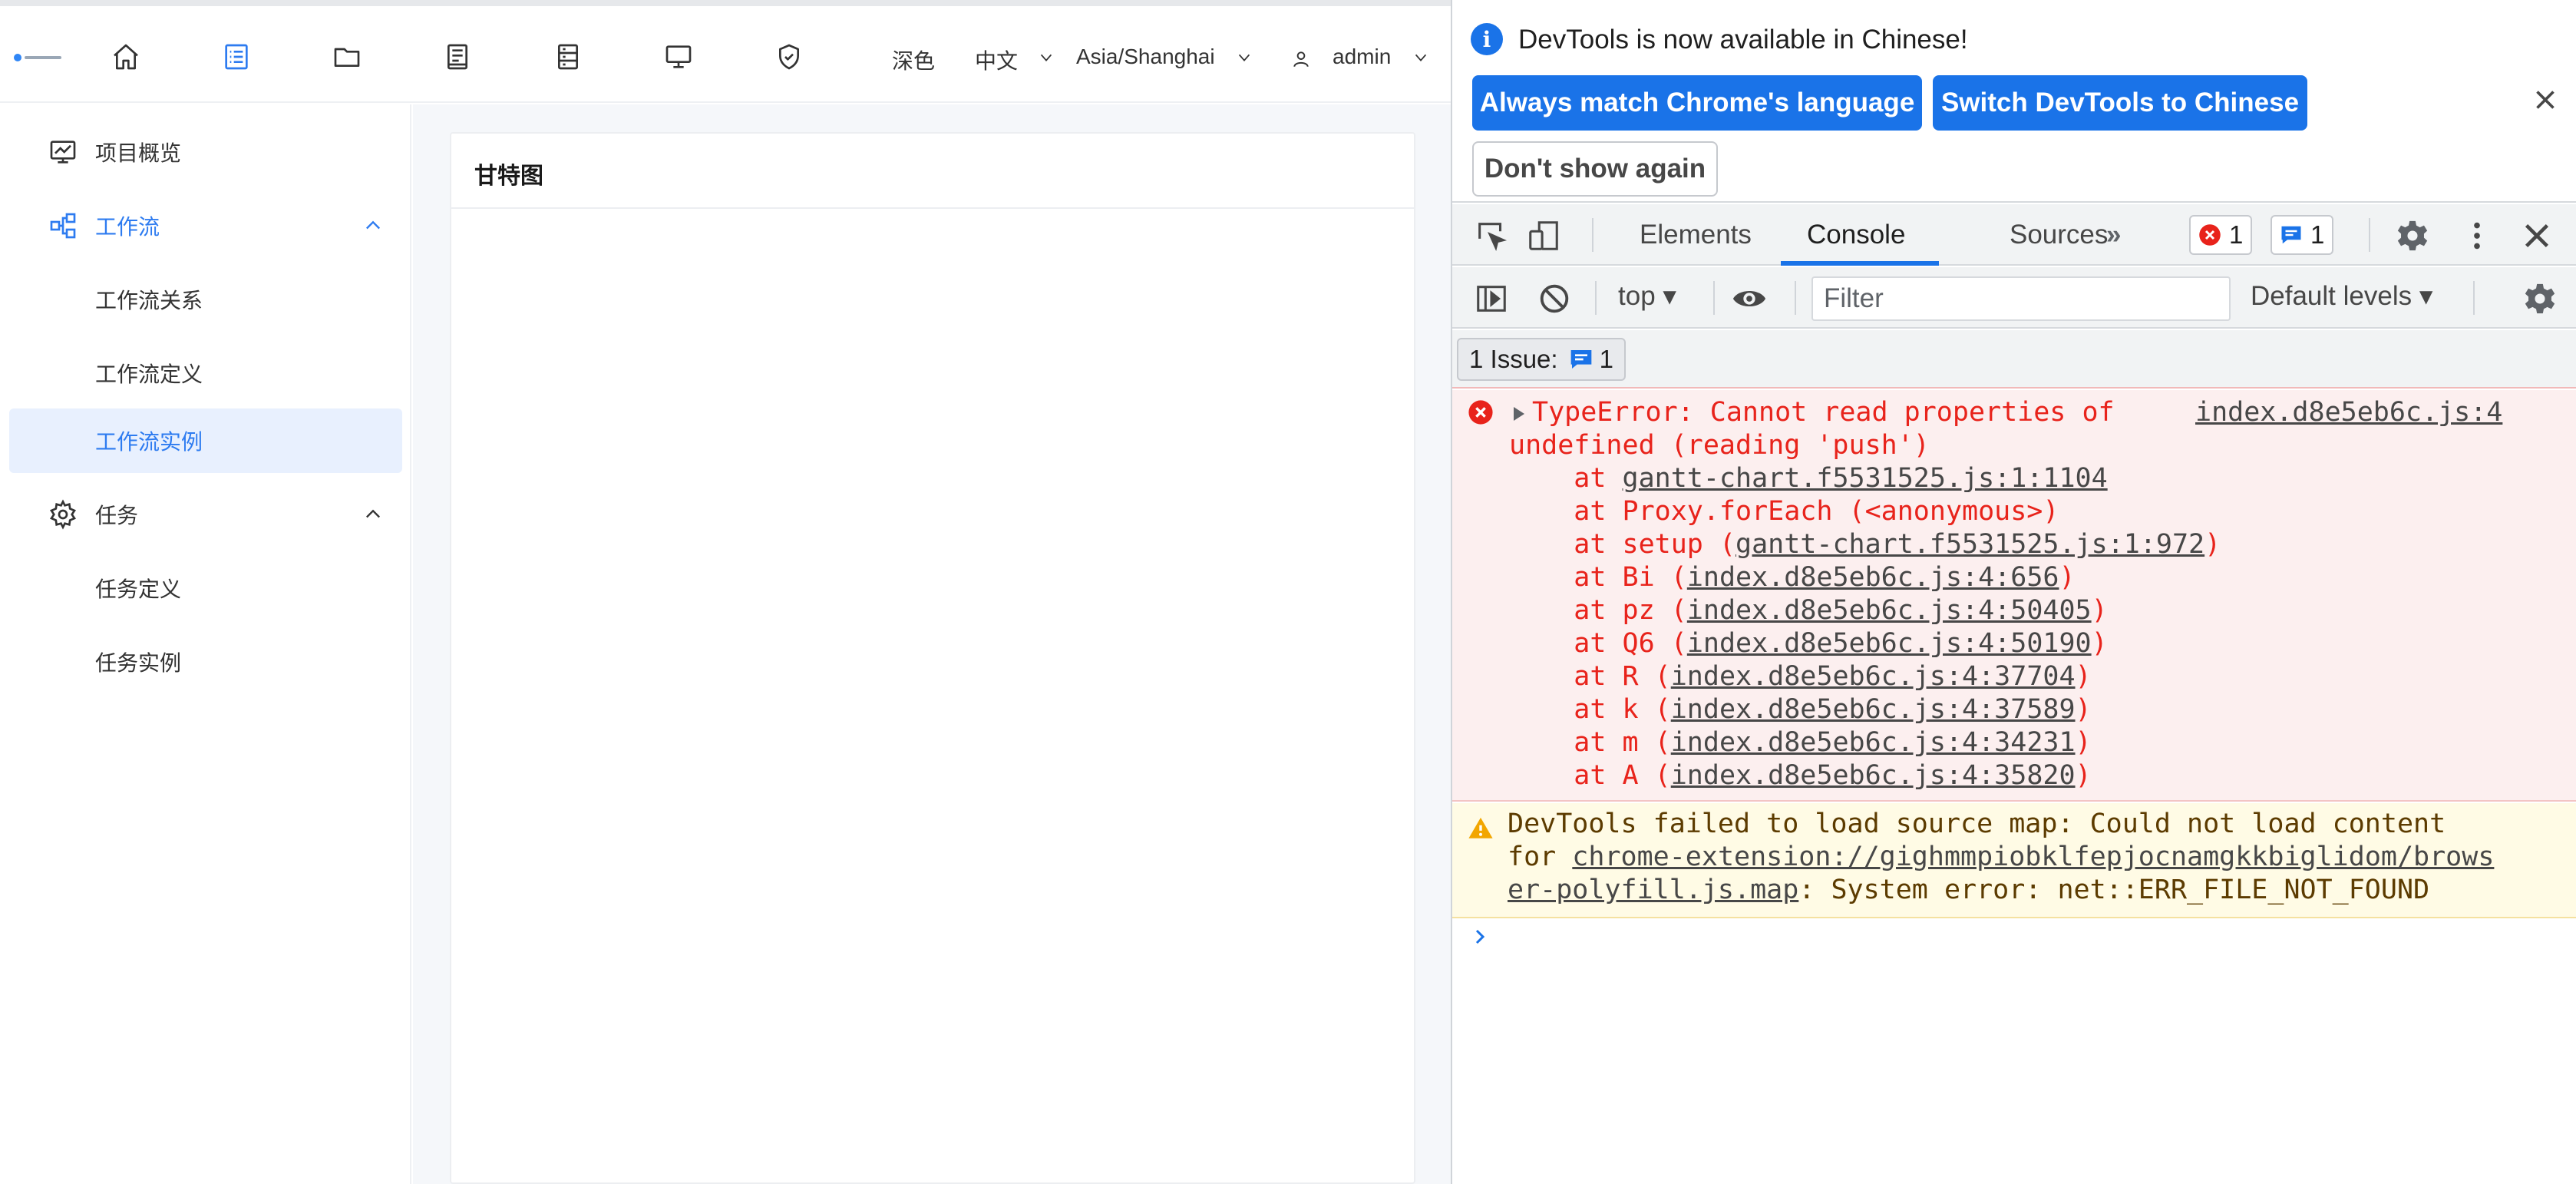 The height and width of the screenshot is (1184, 2576). What do you see at coordinates (37, 57) in the screenshot?
I see `app-logo` at bounding box center [37, 57].